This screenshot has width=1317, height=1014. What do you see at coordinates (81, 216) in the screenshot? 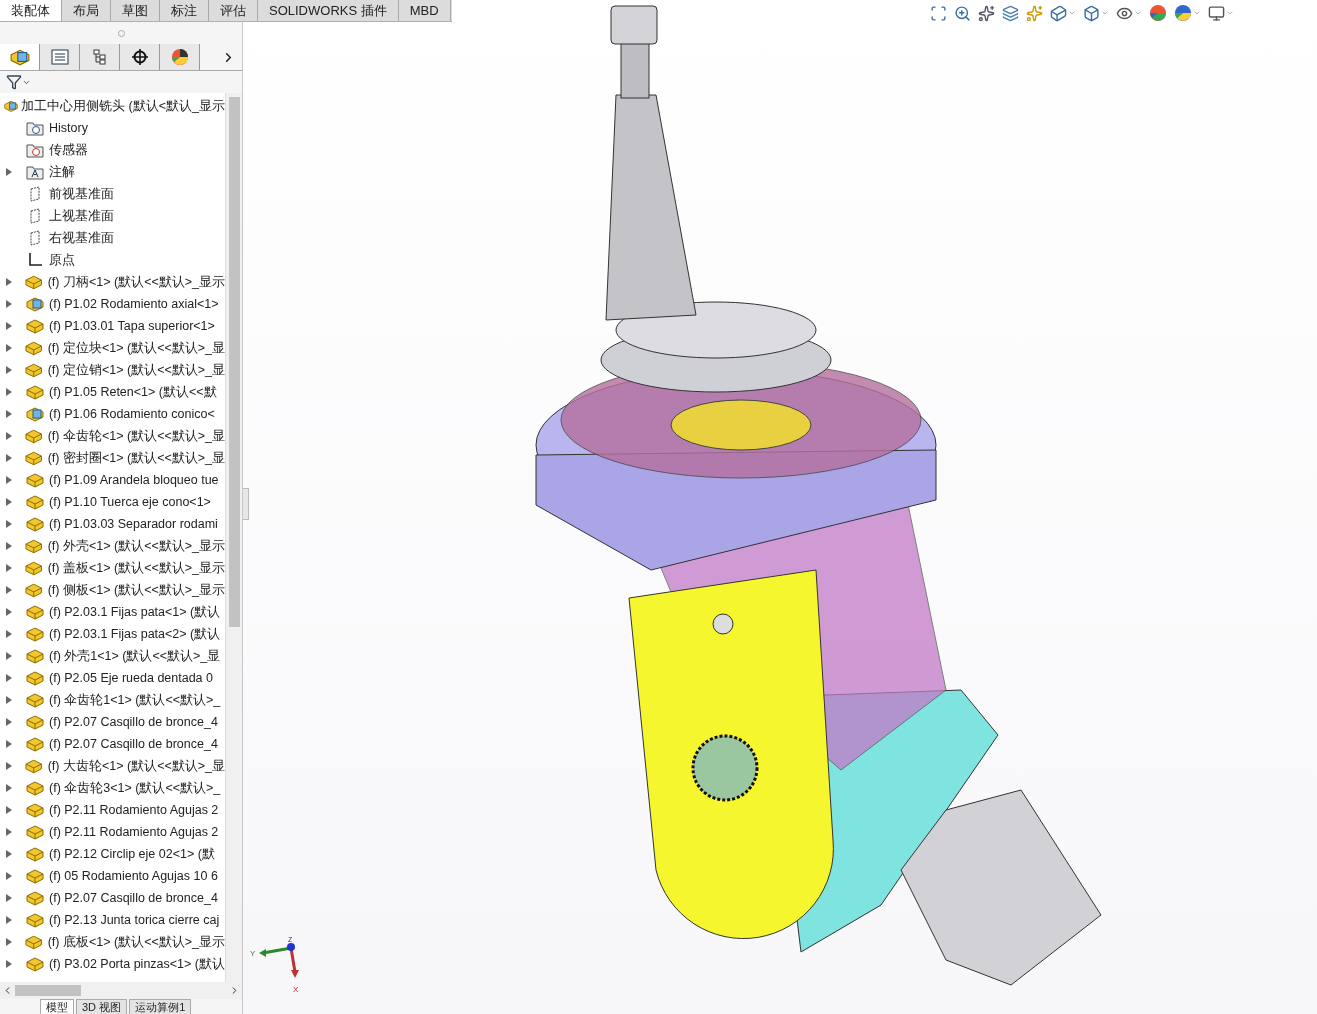
I see `tree-item: 上视基准面` at bounding box center [81, 216].